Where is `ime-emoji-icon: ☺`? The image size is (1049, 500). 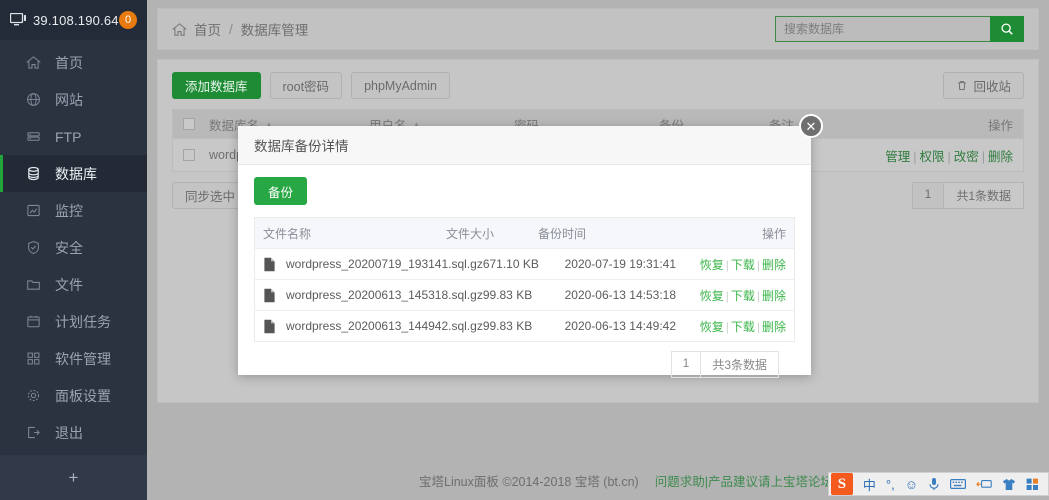
ime-emoji-icon: ☺ is located at coordinates (911, 484).